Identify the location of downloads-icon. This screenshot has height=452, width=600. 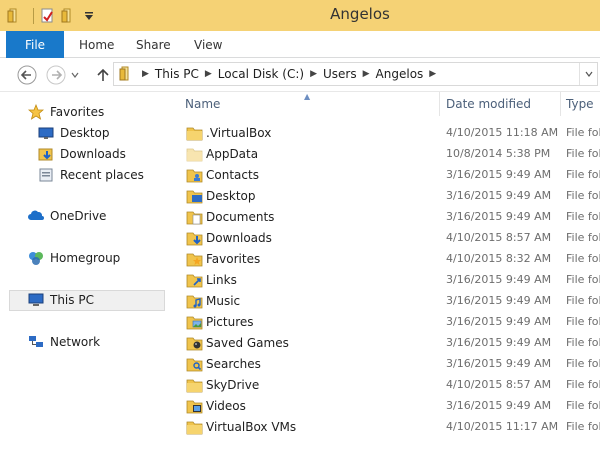
(195, 238).